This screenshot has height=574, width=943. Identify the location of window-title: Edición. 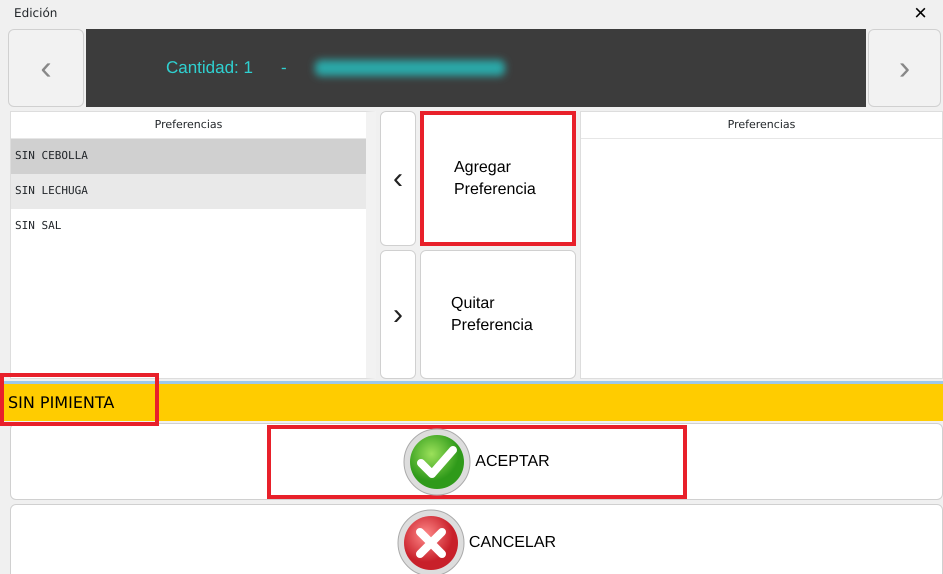
(36, 13).